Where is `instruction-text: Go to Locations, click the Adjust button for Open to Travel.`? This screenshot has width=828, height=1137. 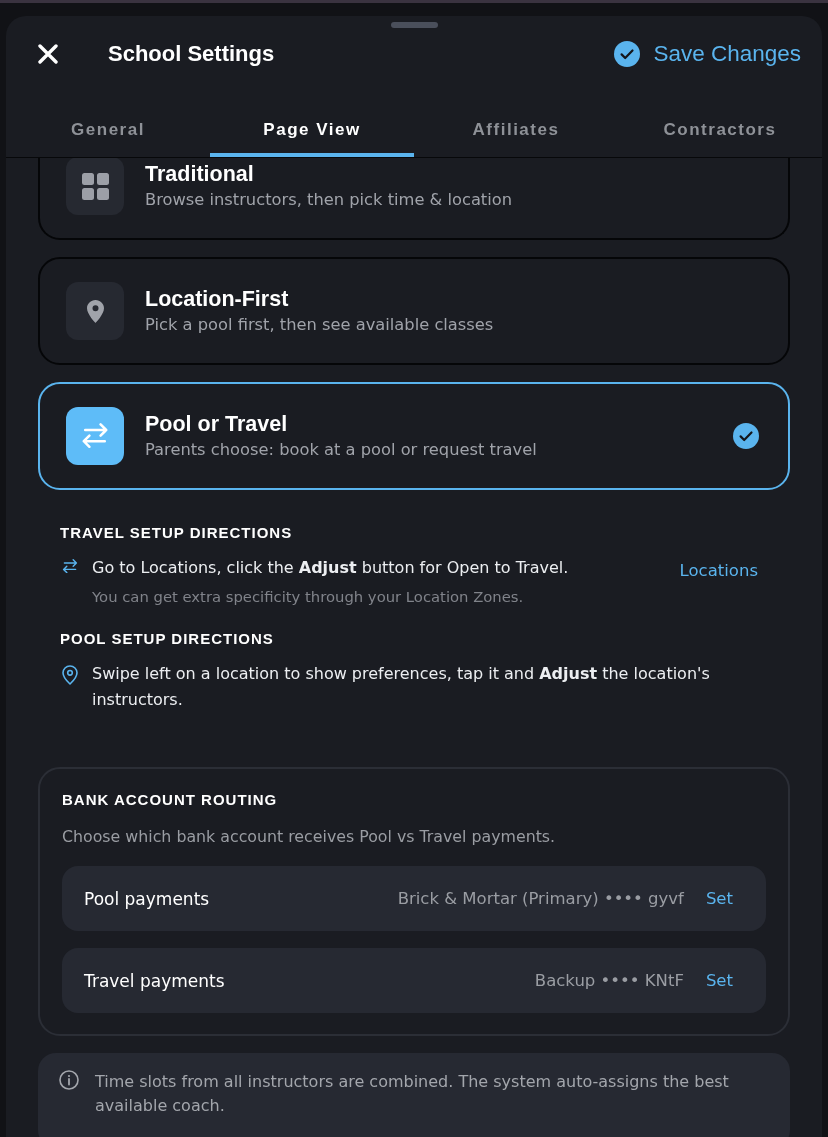
instruction-text: Go to Locations, click the Adjust button for Open to Travel. is located at coordinates (331, 568).